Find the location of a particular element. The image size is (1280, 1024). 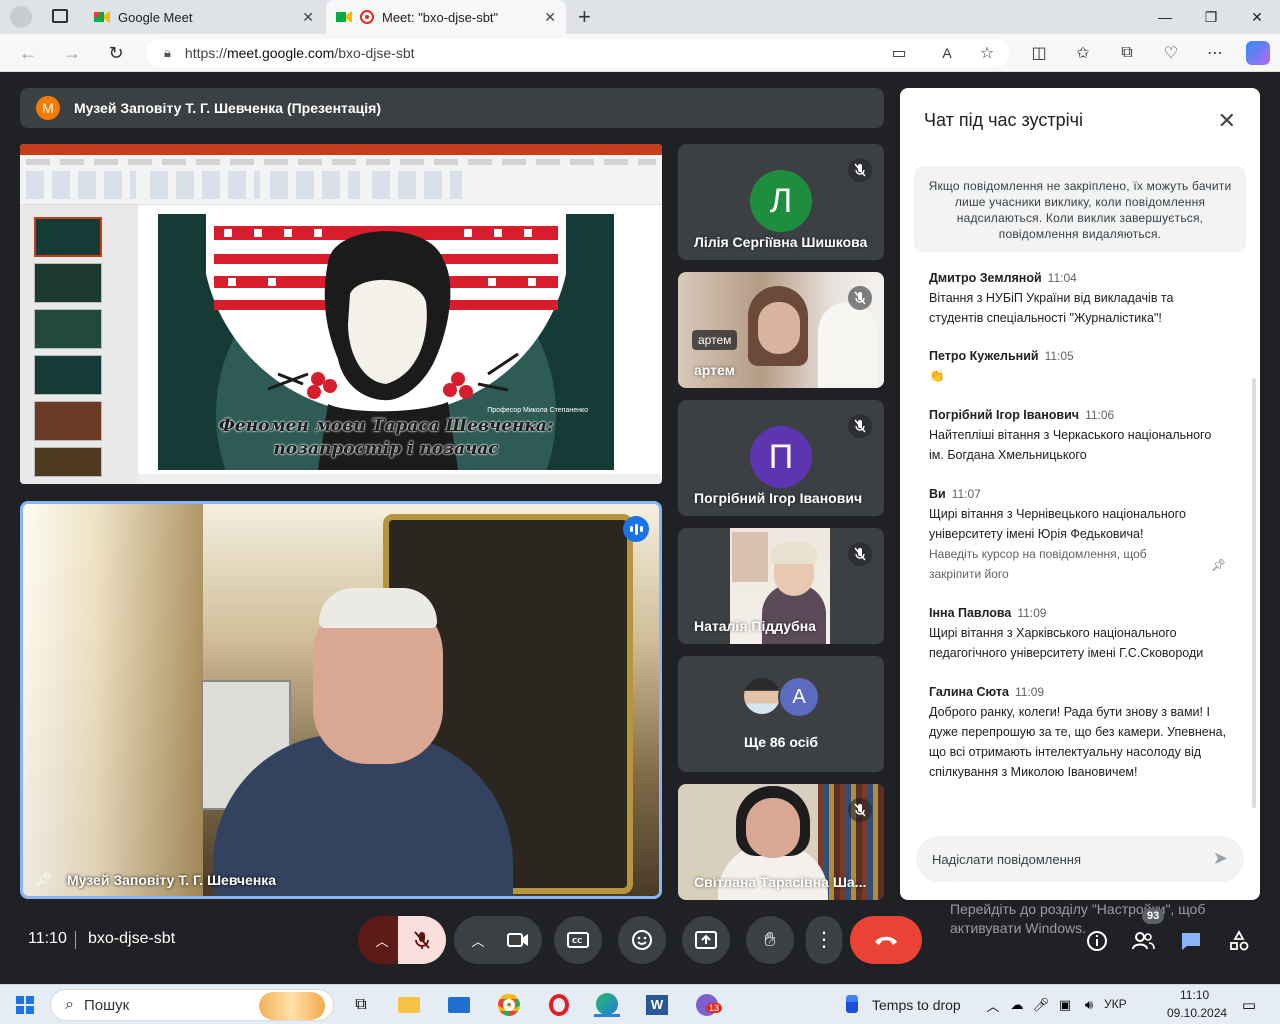

start-button is located at coordinates (25, 1005).